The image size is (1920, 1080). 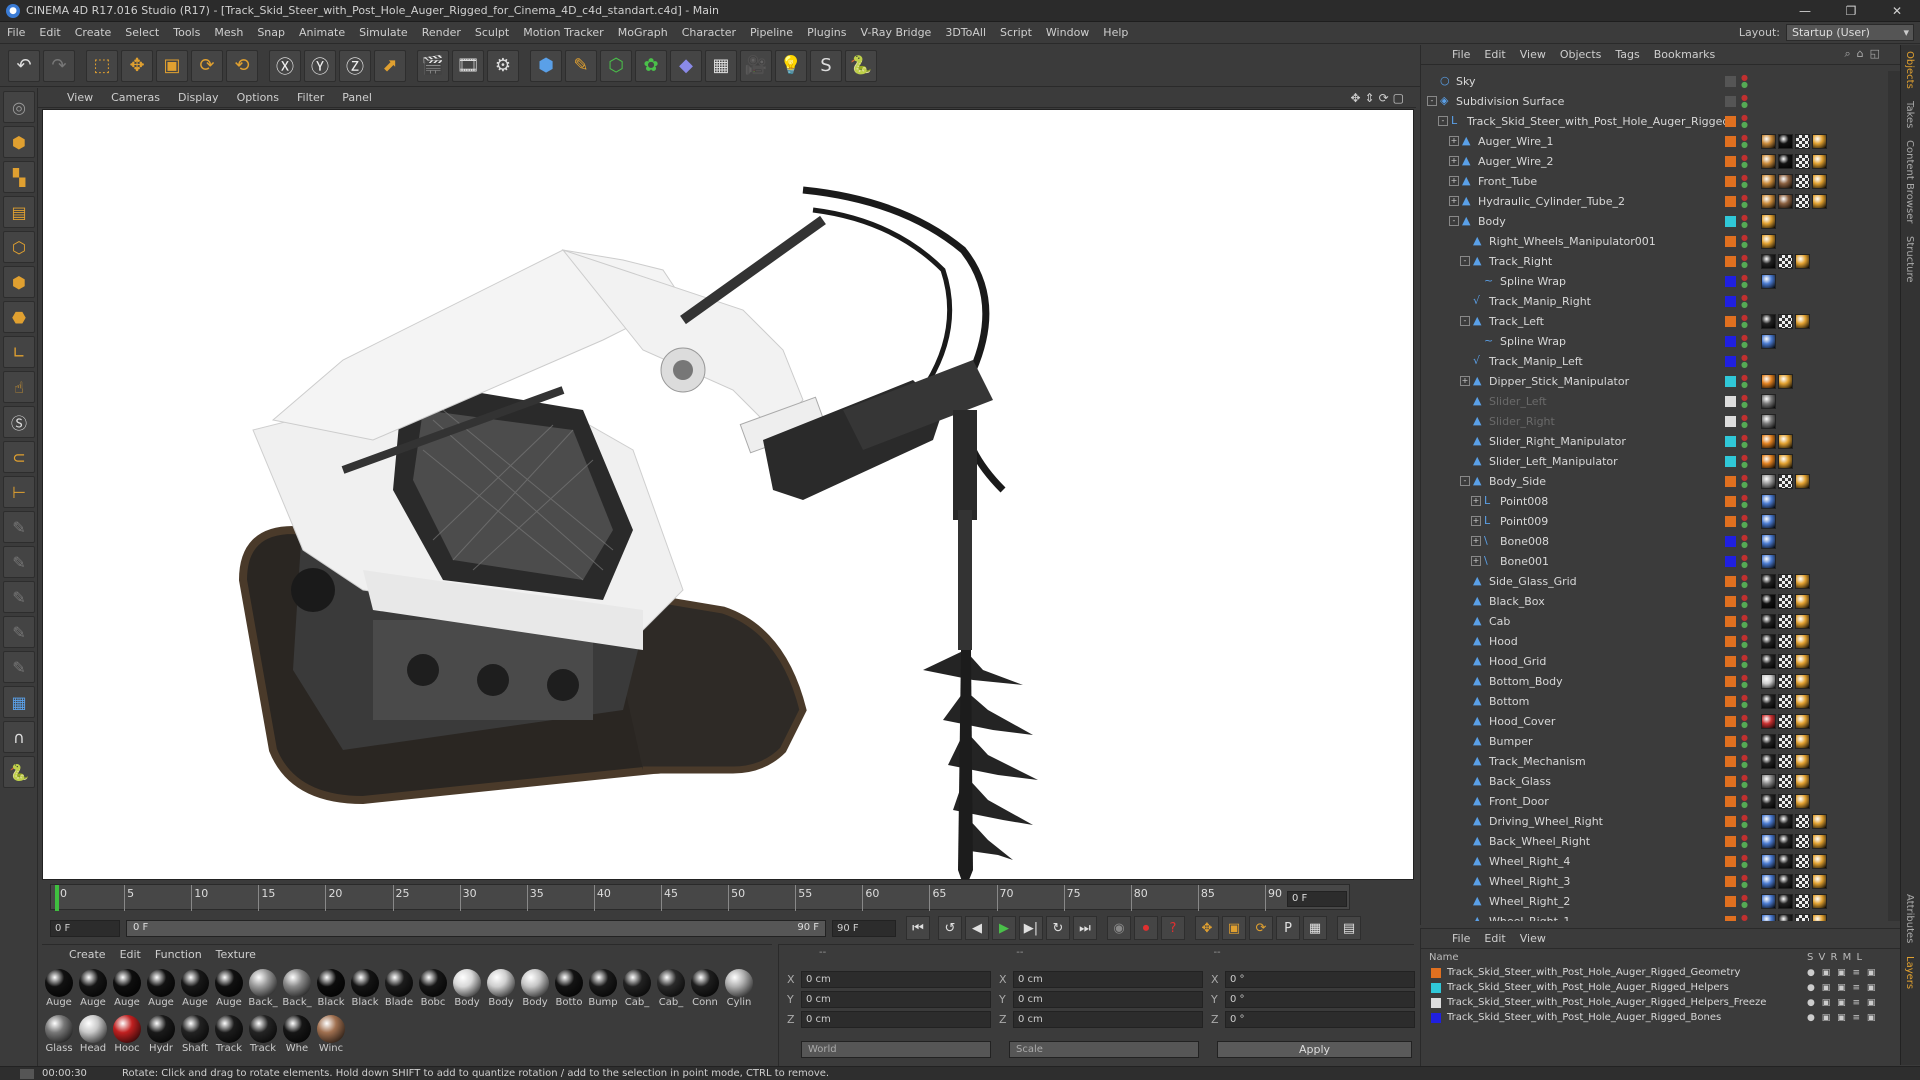 What do you see at coordinates (1058, 928) in the screenshot?
I see `next-key-icon: ↻` at bounding box center [1058, 928].